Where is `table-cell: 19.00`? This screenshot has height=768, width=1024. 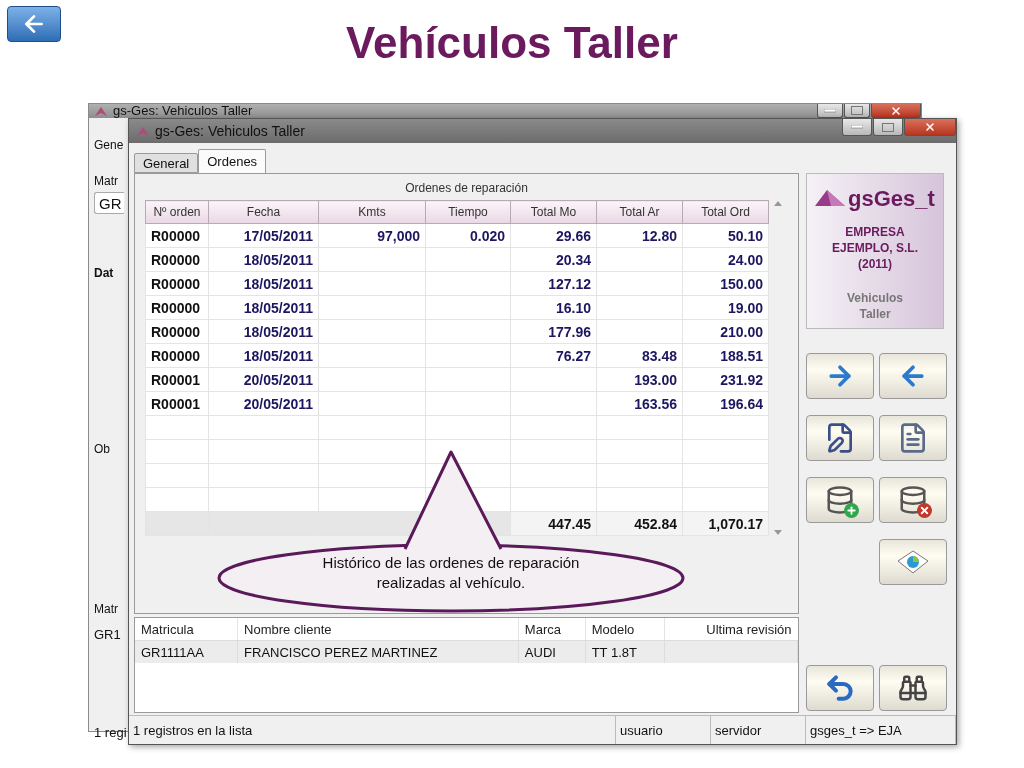 table-cell: 19.00 is located at coordinates (725, 307).